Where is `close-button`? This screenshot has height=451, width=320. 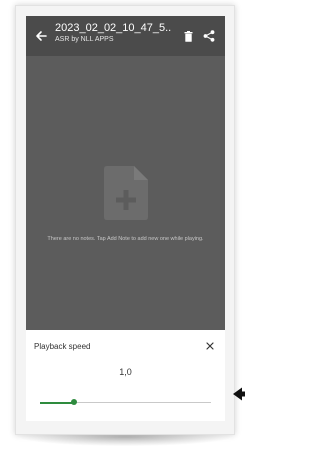 close-button is located at coordinates (210, 346).